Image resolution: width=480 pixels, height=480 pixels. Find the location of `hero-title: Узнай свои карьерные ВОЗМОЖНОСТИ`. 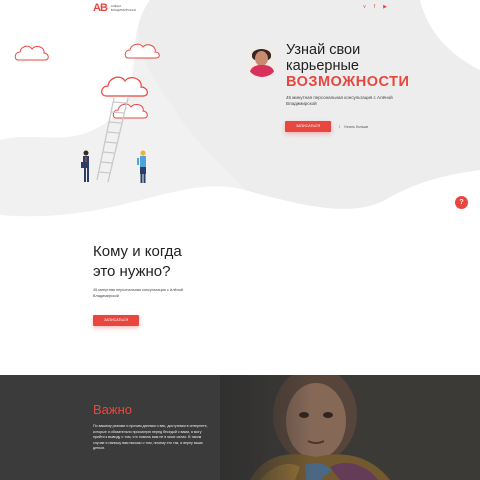

hero-title: Узнай свои карьерные ВОЗМОЖНОСТИ is located at coordinates (347, 66).